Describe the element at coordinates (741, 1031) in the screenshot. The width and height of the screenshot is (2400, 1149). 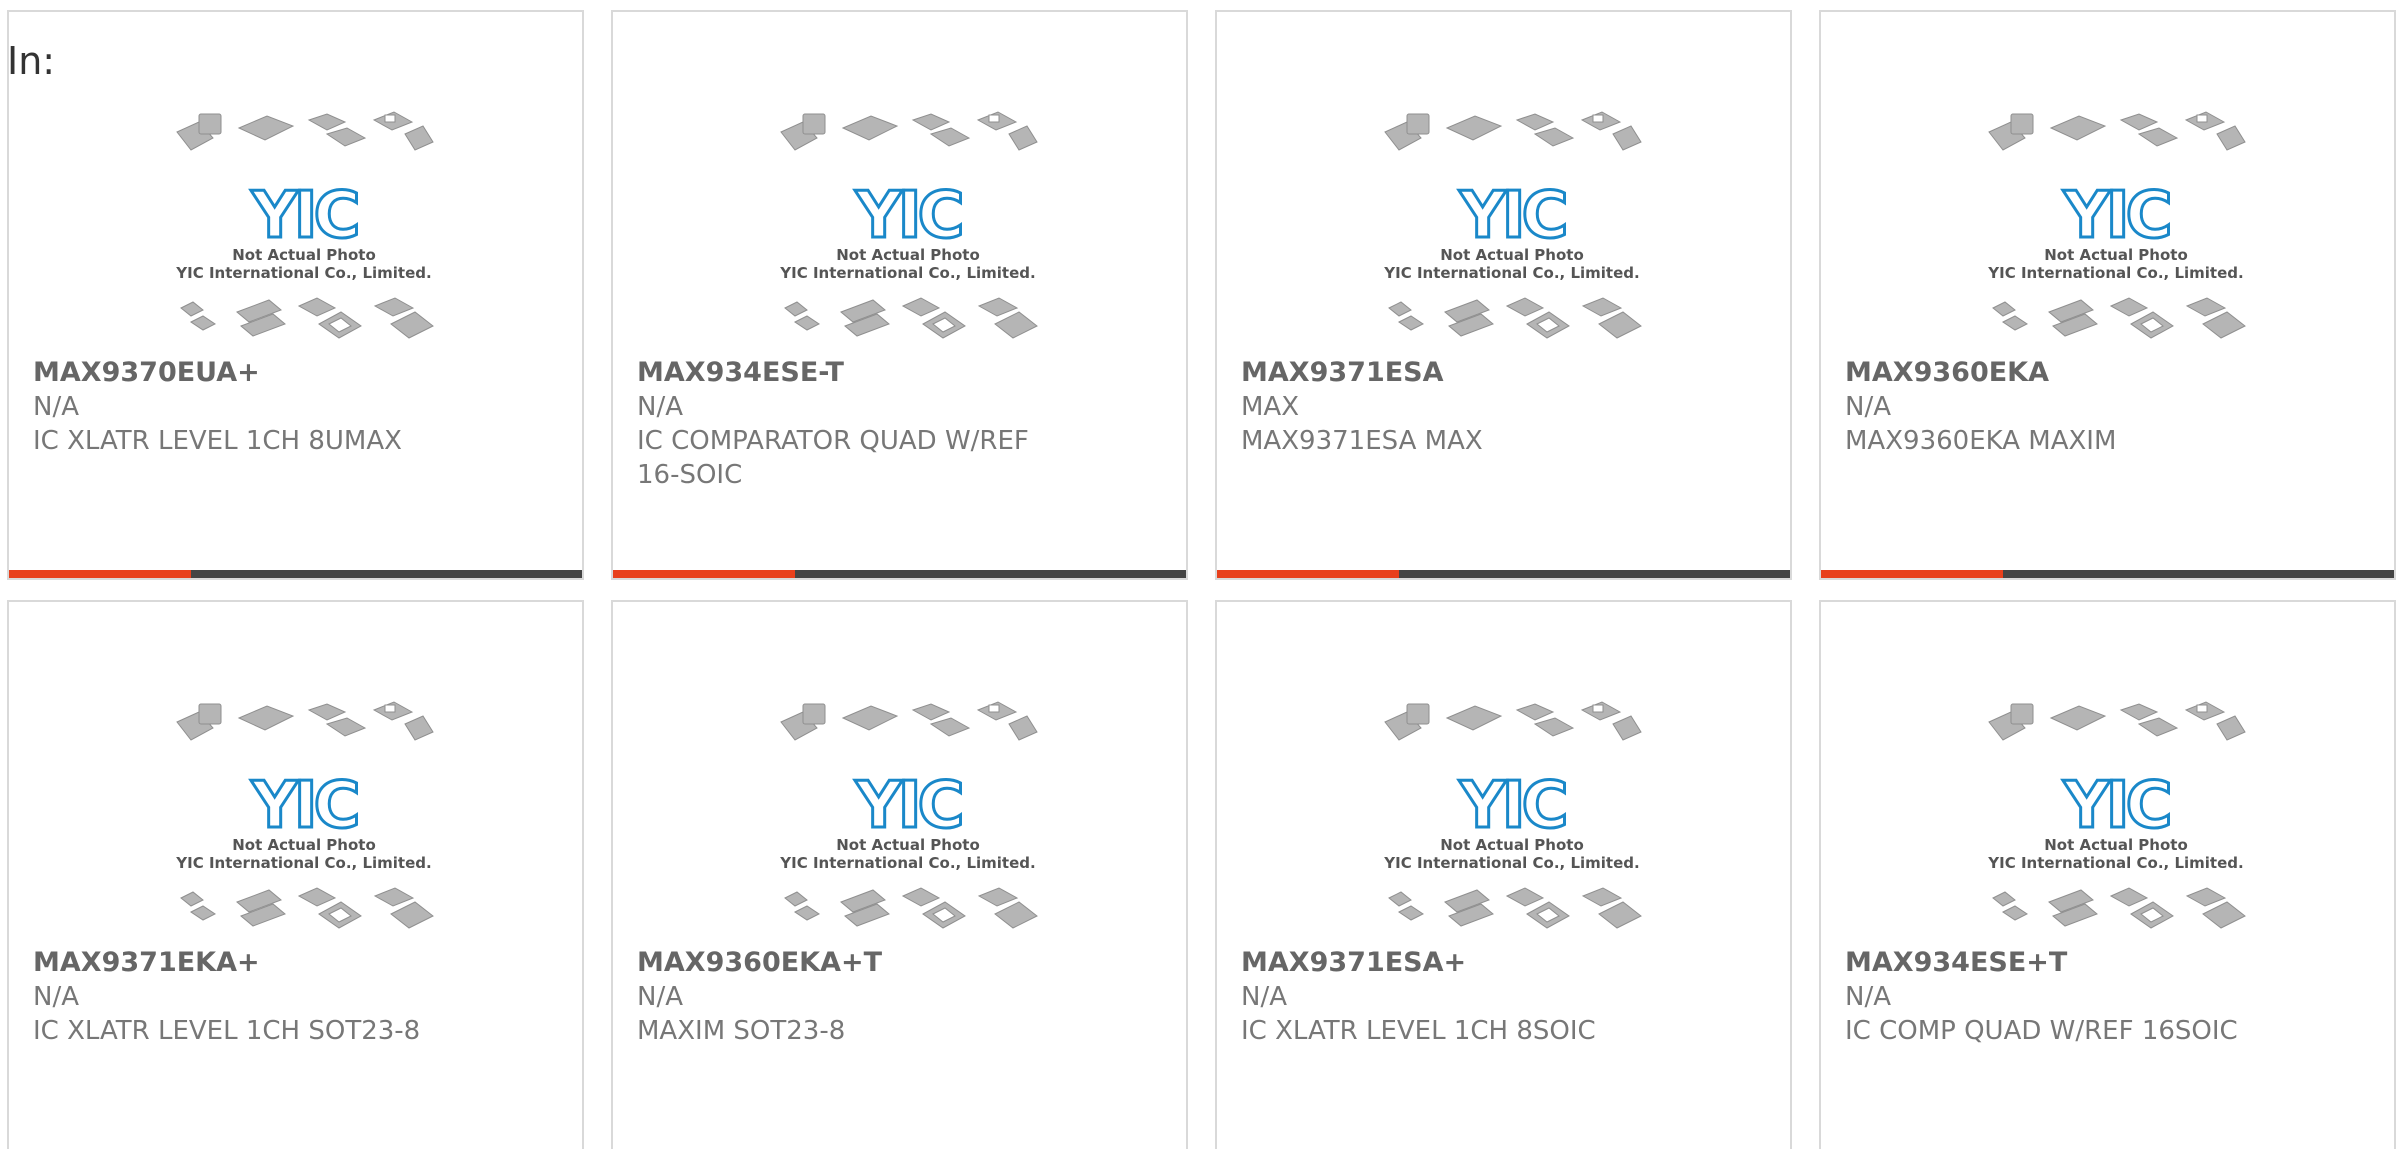
I see `product-description: MAXIM SOT23-8` at that location.